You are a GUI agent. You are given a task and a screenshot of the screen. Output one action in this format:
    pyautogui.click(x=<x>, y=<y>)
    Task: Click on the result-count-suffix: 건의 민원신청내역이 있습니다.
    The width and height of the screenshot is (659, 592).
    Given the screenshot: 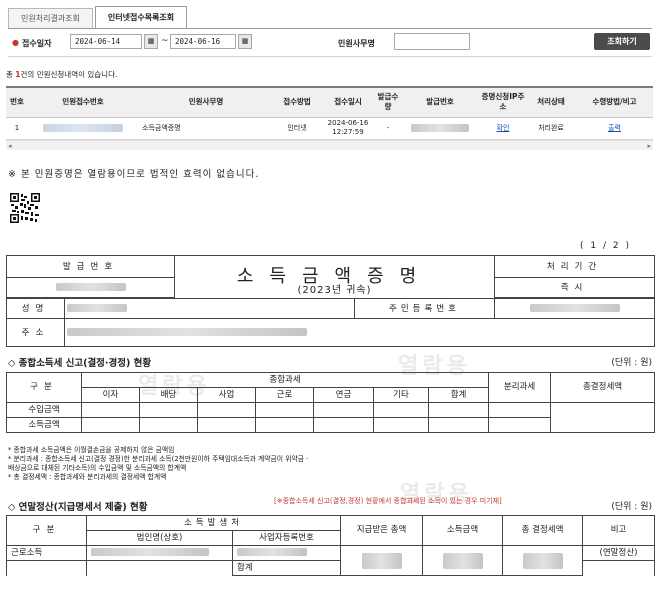 What is the action you would take?
    pyautogui.click(x=69, y=74)
    